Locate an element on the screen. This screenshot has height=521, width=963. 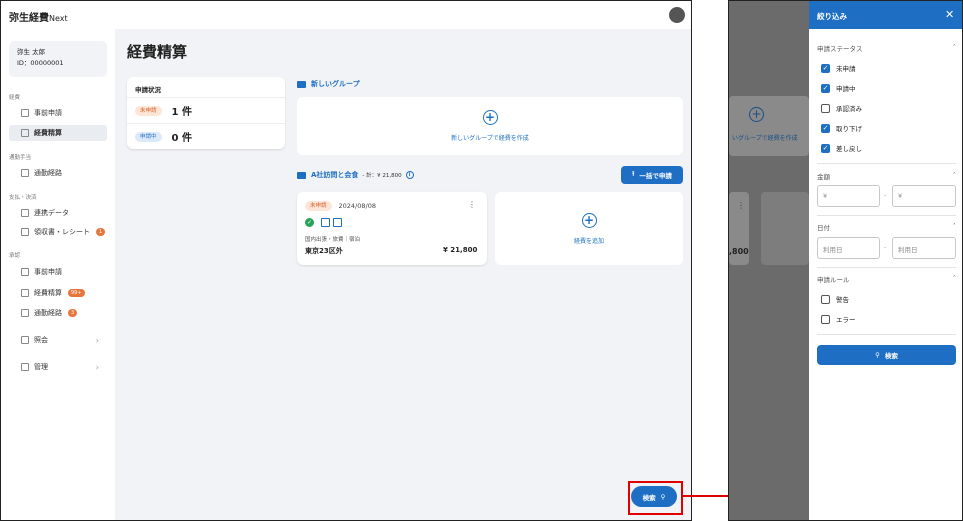
nav-label: 経費精算 is located at coordinates (48, 133).